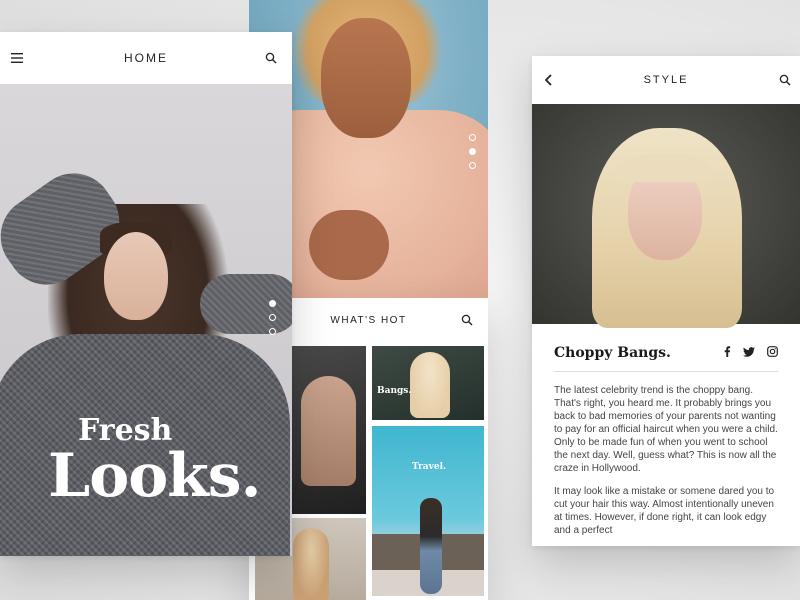  What do you see at coordinates (328, 430) in the screenshot?
I see `trend-tile` at bounding box center [328, 430].